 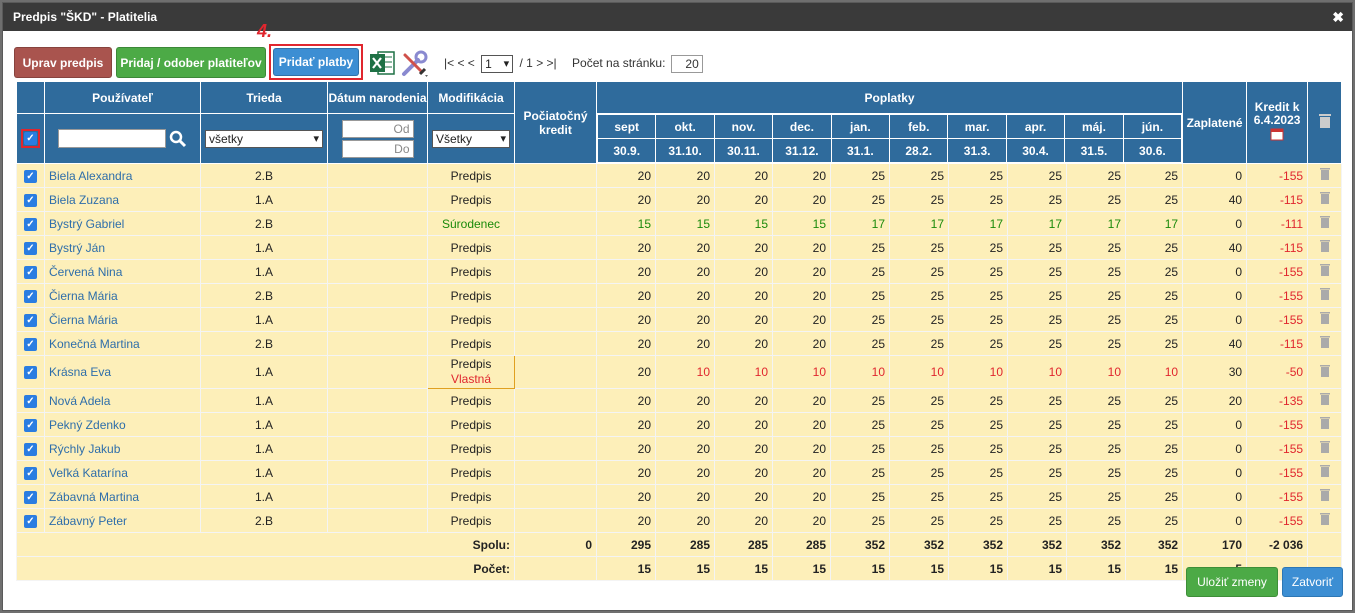 I want to click on row-user-name: Nová Adela, so click(x=122, y=400).